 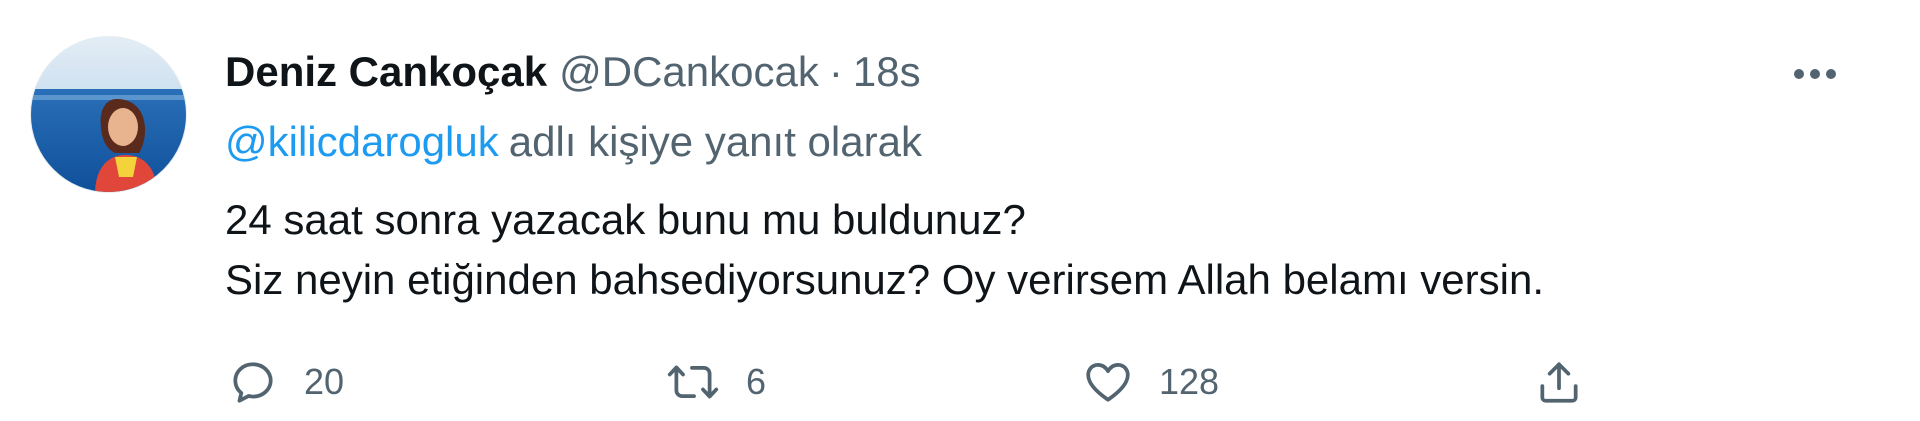 I want to click on tweet-header: Deniz Cankoçak @DCankocak · 18s, so click(x=573, y=72).